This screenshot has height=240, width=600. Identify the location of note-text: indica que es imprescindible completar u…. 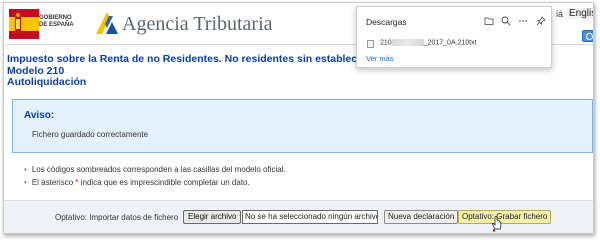
(164, 182).